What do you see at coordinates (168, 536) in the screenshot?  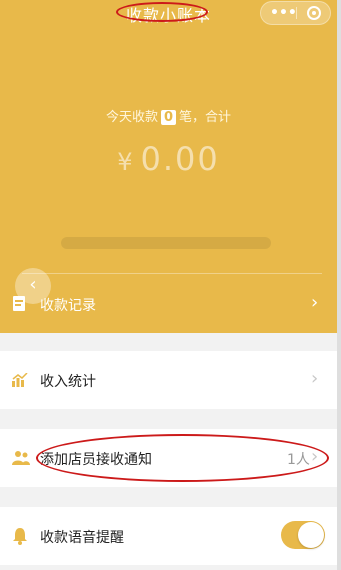 I see `voice-reminder-row: 收款语音提醒` at bounding box center [168, 536].